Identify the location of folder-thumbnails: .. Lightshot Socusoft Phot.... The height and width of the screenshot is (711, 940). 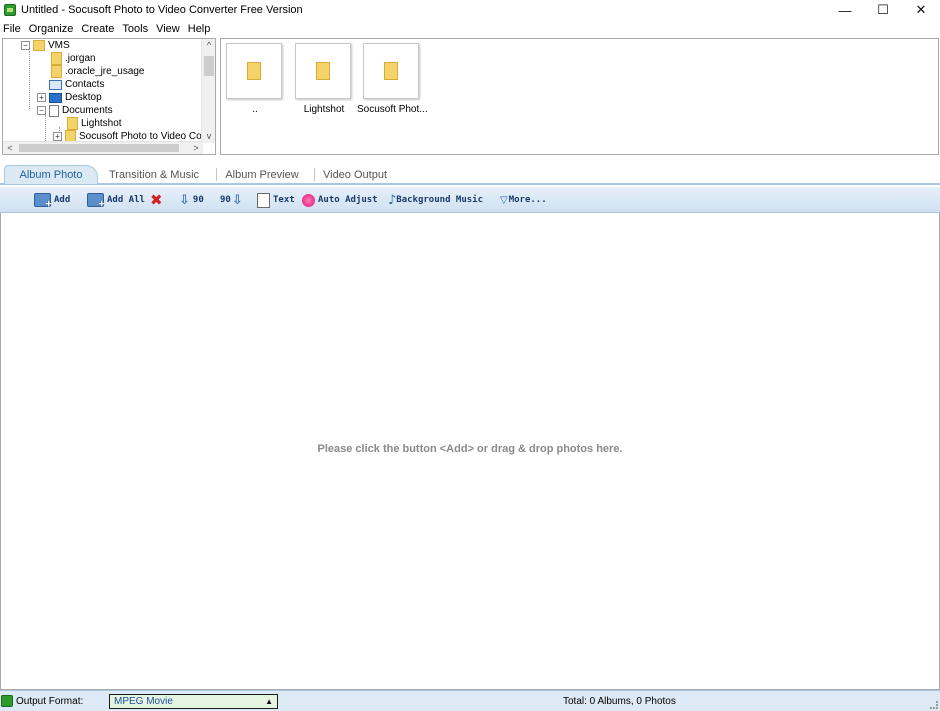
(579, 96).